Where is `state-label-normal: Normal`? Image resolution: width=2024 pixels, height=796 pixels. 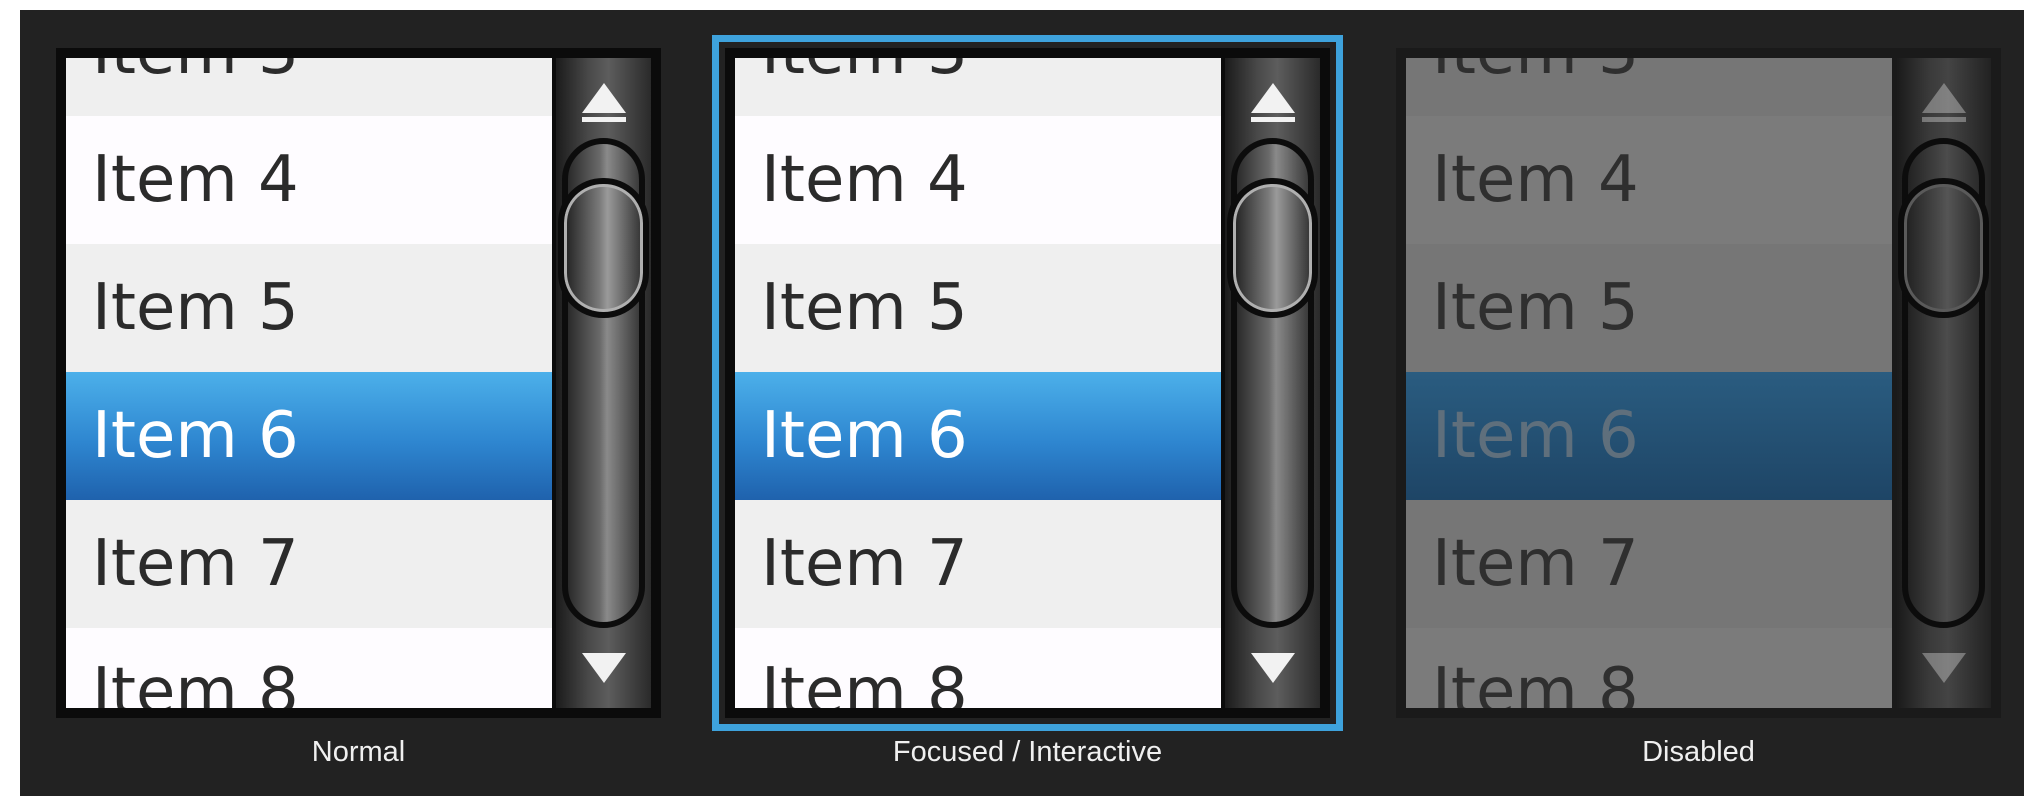
state-label-normal: Normal is located at coordinates (358, 752).